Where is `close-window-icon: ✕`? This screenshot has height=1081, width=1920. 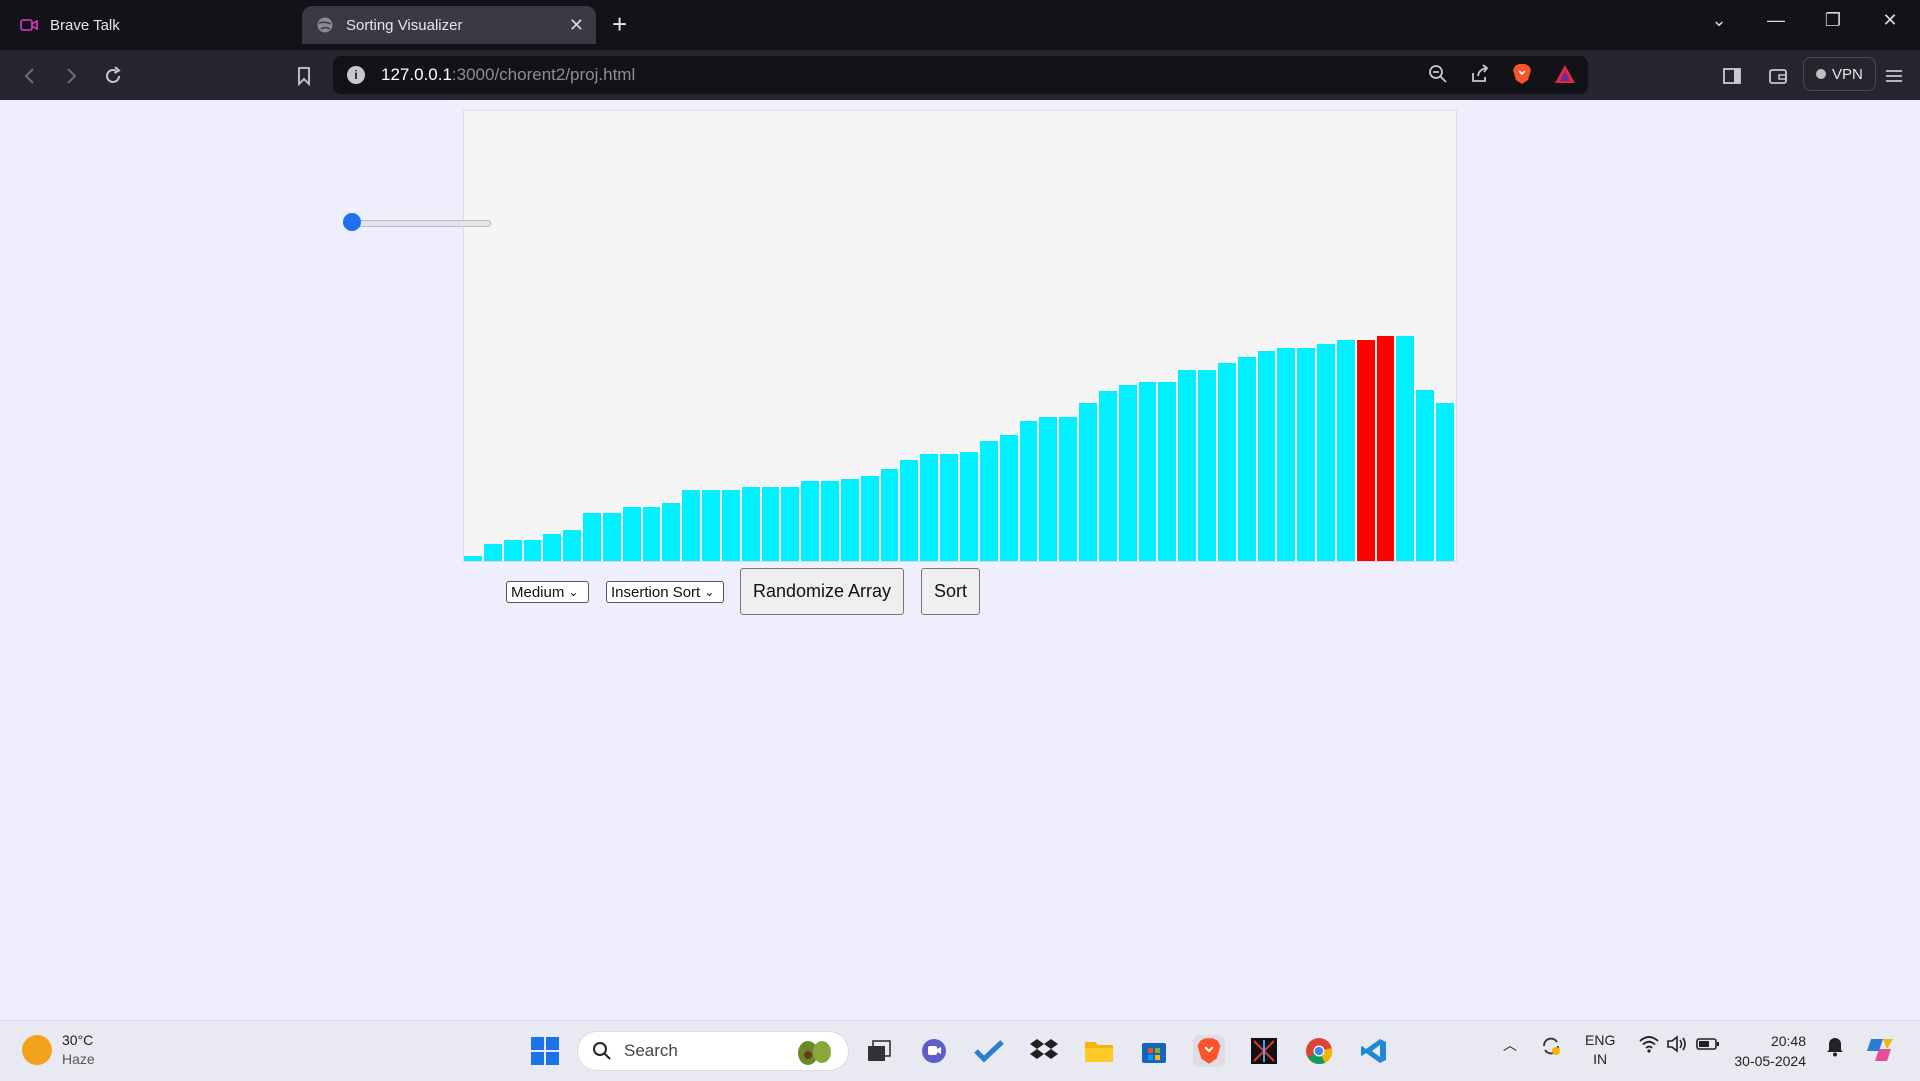 close-window-icon: ✕ is located at coordinates (1890, 20).